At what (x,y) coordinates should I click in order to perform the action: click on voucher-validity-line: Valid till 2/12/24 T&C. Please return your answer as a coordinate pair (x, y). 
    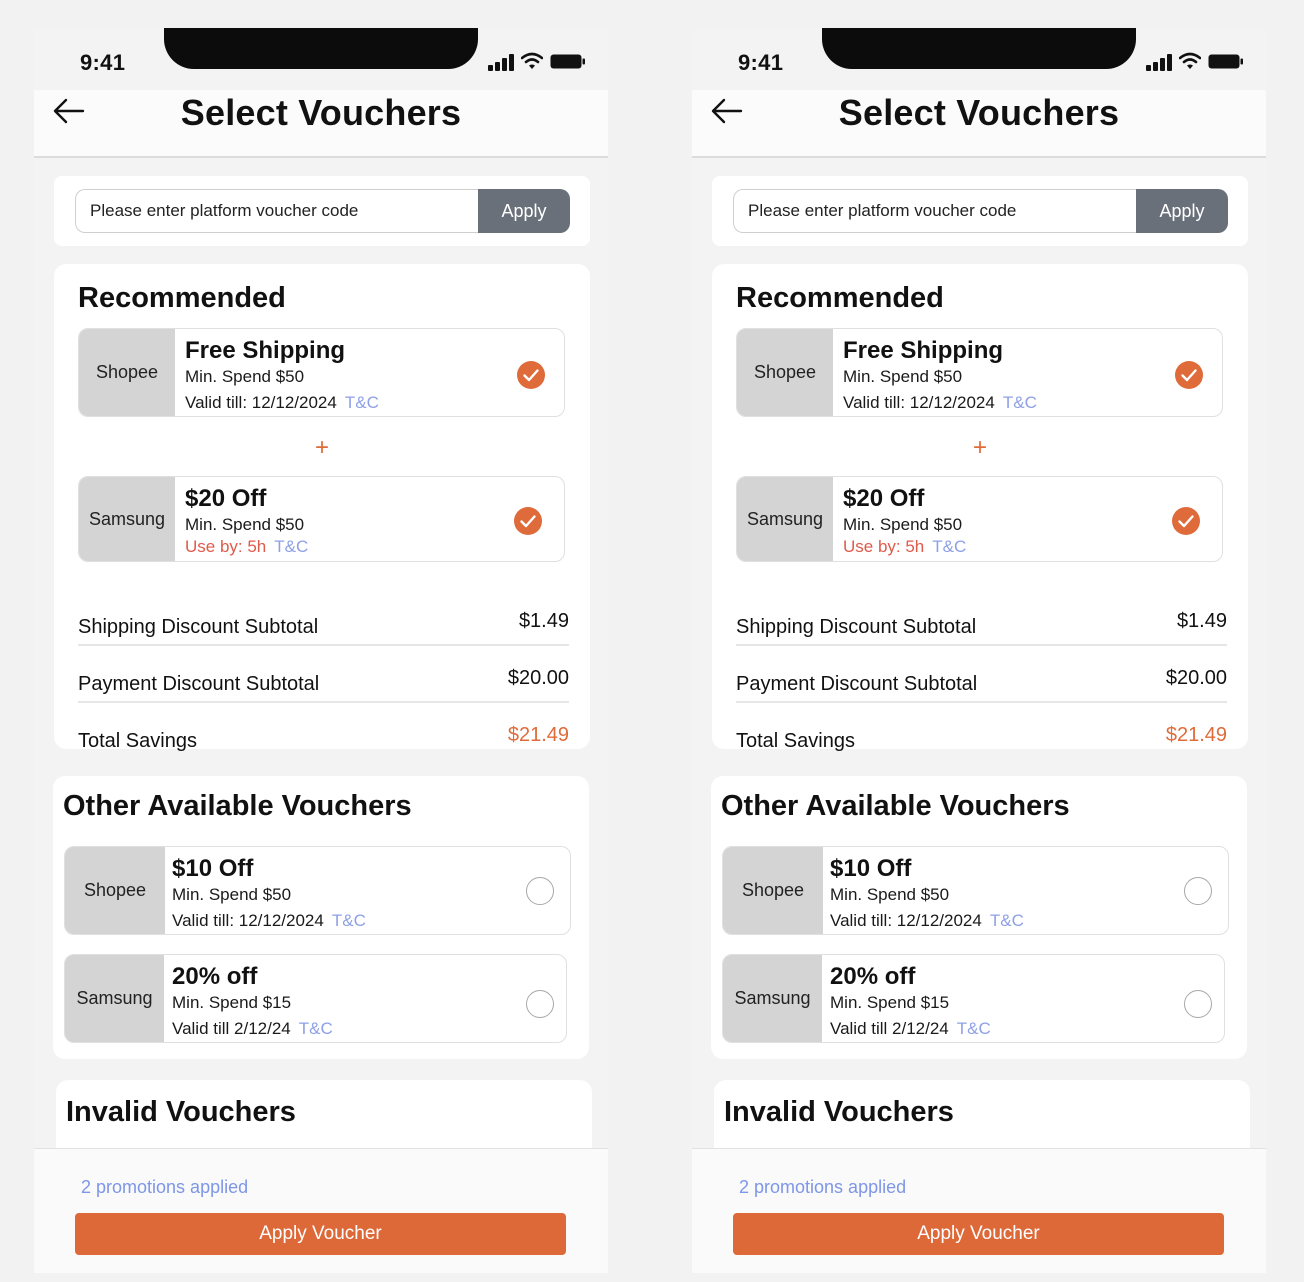
    Looking at the image, I should click on (910, 1029).